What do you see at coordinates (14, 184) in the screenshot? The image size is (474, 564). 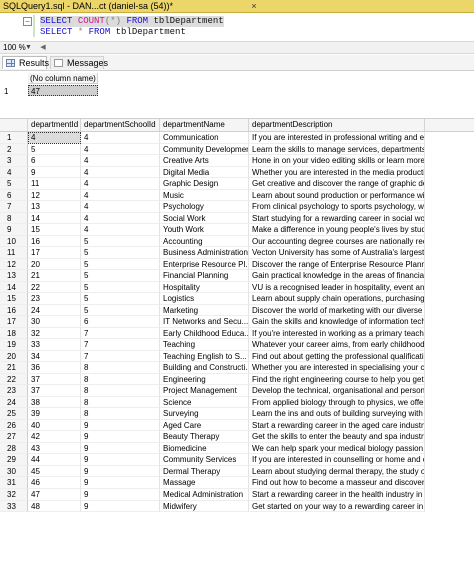 I see `row-number: 5` at bounding box center [14, 184].